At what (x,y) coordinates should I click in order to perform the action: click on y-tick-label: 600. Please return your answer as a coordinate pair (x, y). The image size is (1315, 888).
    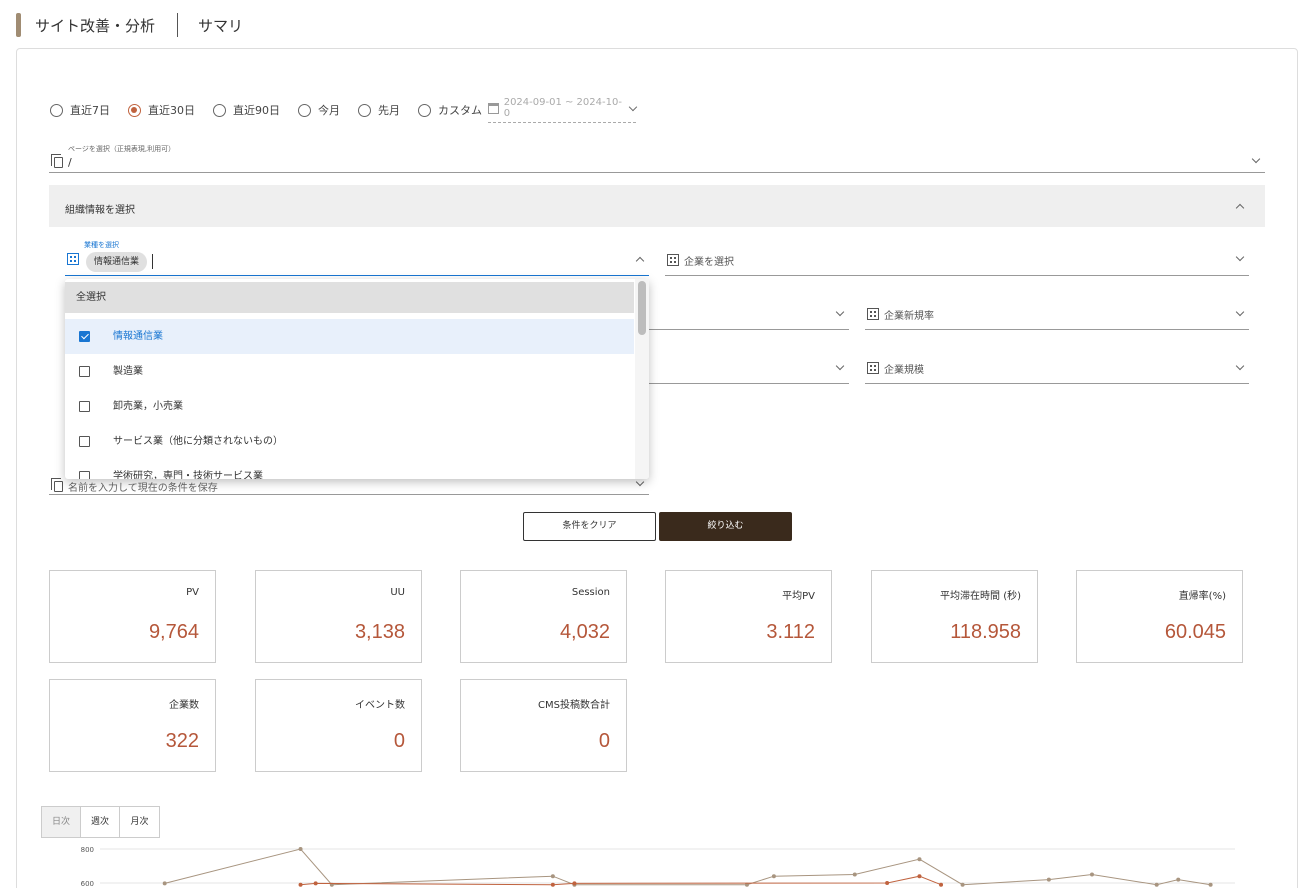
    Looking at the image, I should click on (87, 884).